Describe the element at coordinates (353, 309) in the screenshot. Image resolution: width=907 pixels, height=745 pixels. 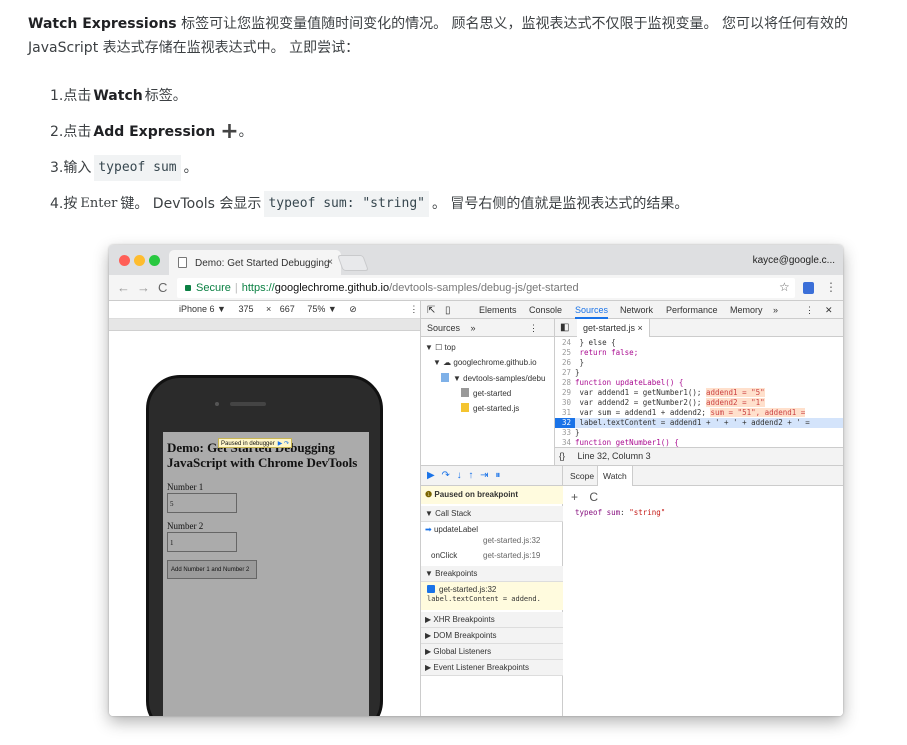
I see `rotate-icon: ⊘` at that location.